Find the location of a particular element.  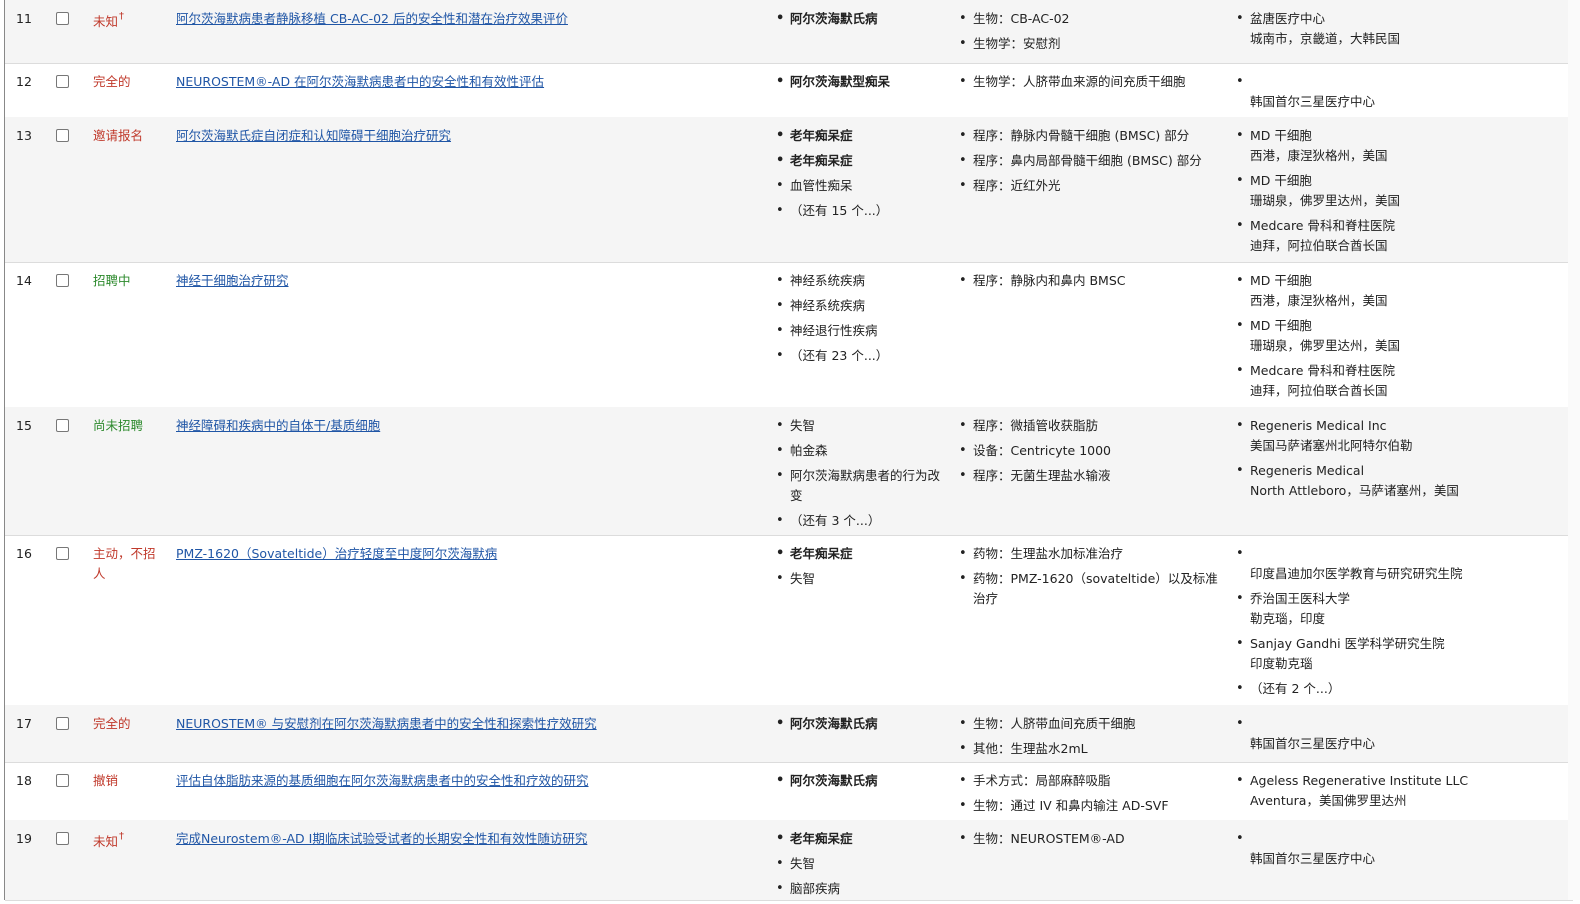

condition-item: 失智 is located at coordinates (863, 426).